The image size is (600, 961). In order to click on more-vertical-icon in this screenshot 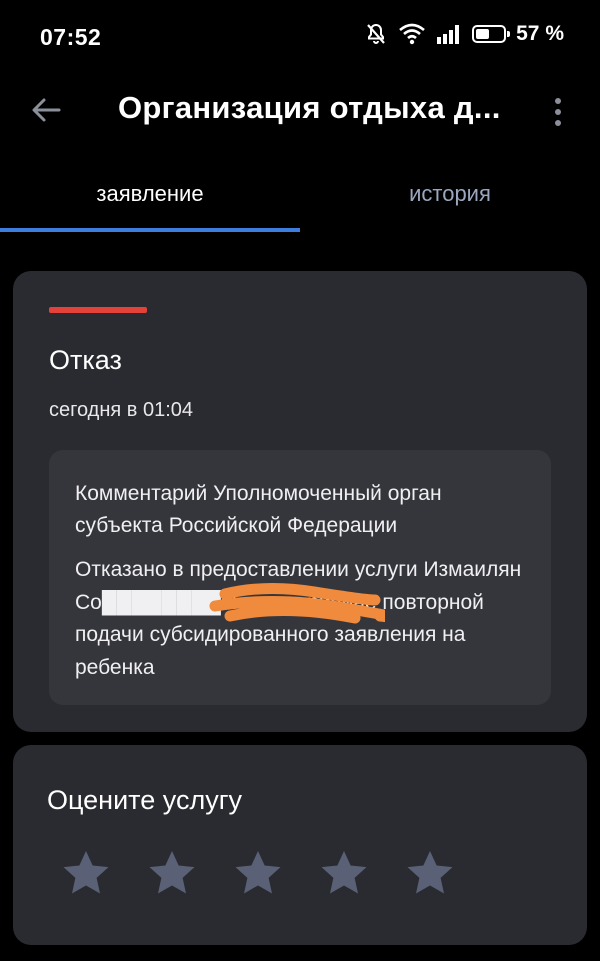, I will do `click(558, 101)`.